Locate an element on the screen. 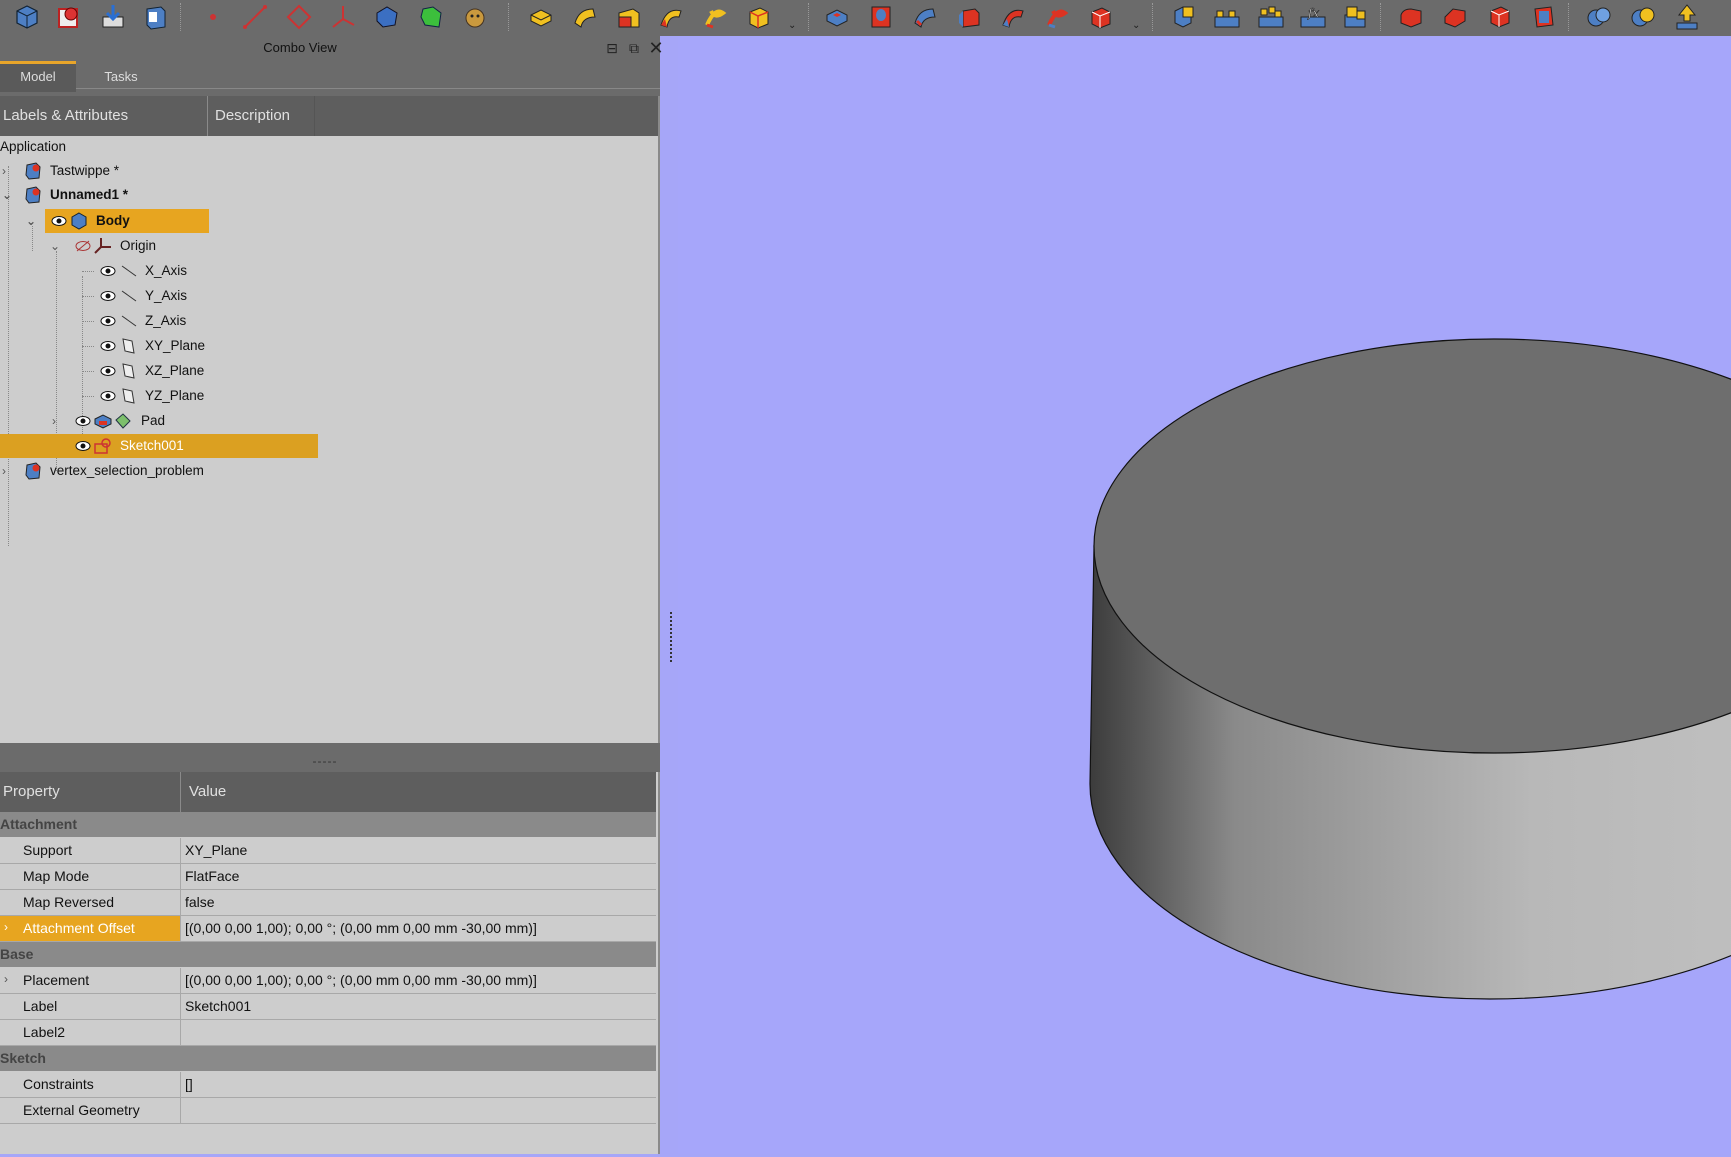  header-value: Value is located at coordinates (287, 792).